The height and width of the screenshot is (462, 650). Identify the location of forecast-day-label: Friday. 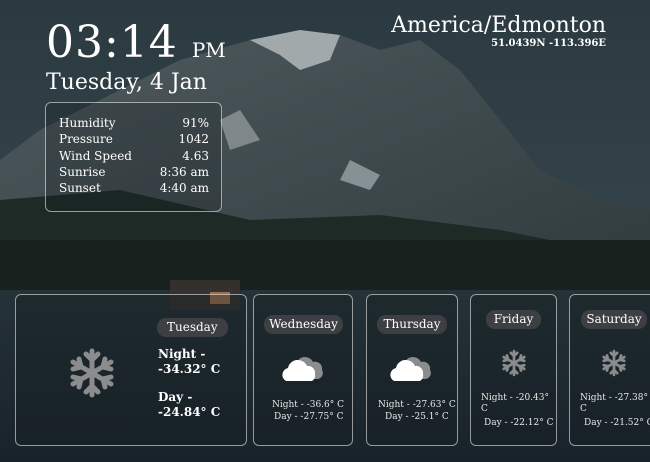
(513, 319).